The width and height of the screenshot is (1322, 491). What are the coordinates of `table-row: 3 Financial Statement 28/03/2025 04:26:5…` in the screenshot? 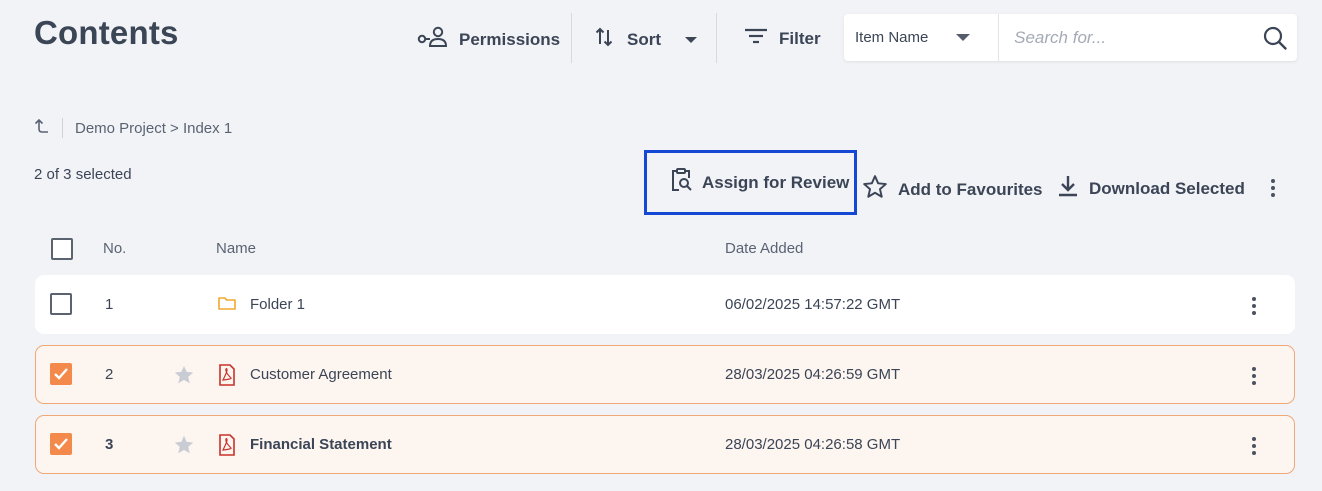 It's located at (665, 444).